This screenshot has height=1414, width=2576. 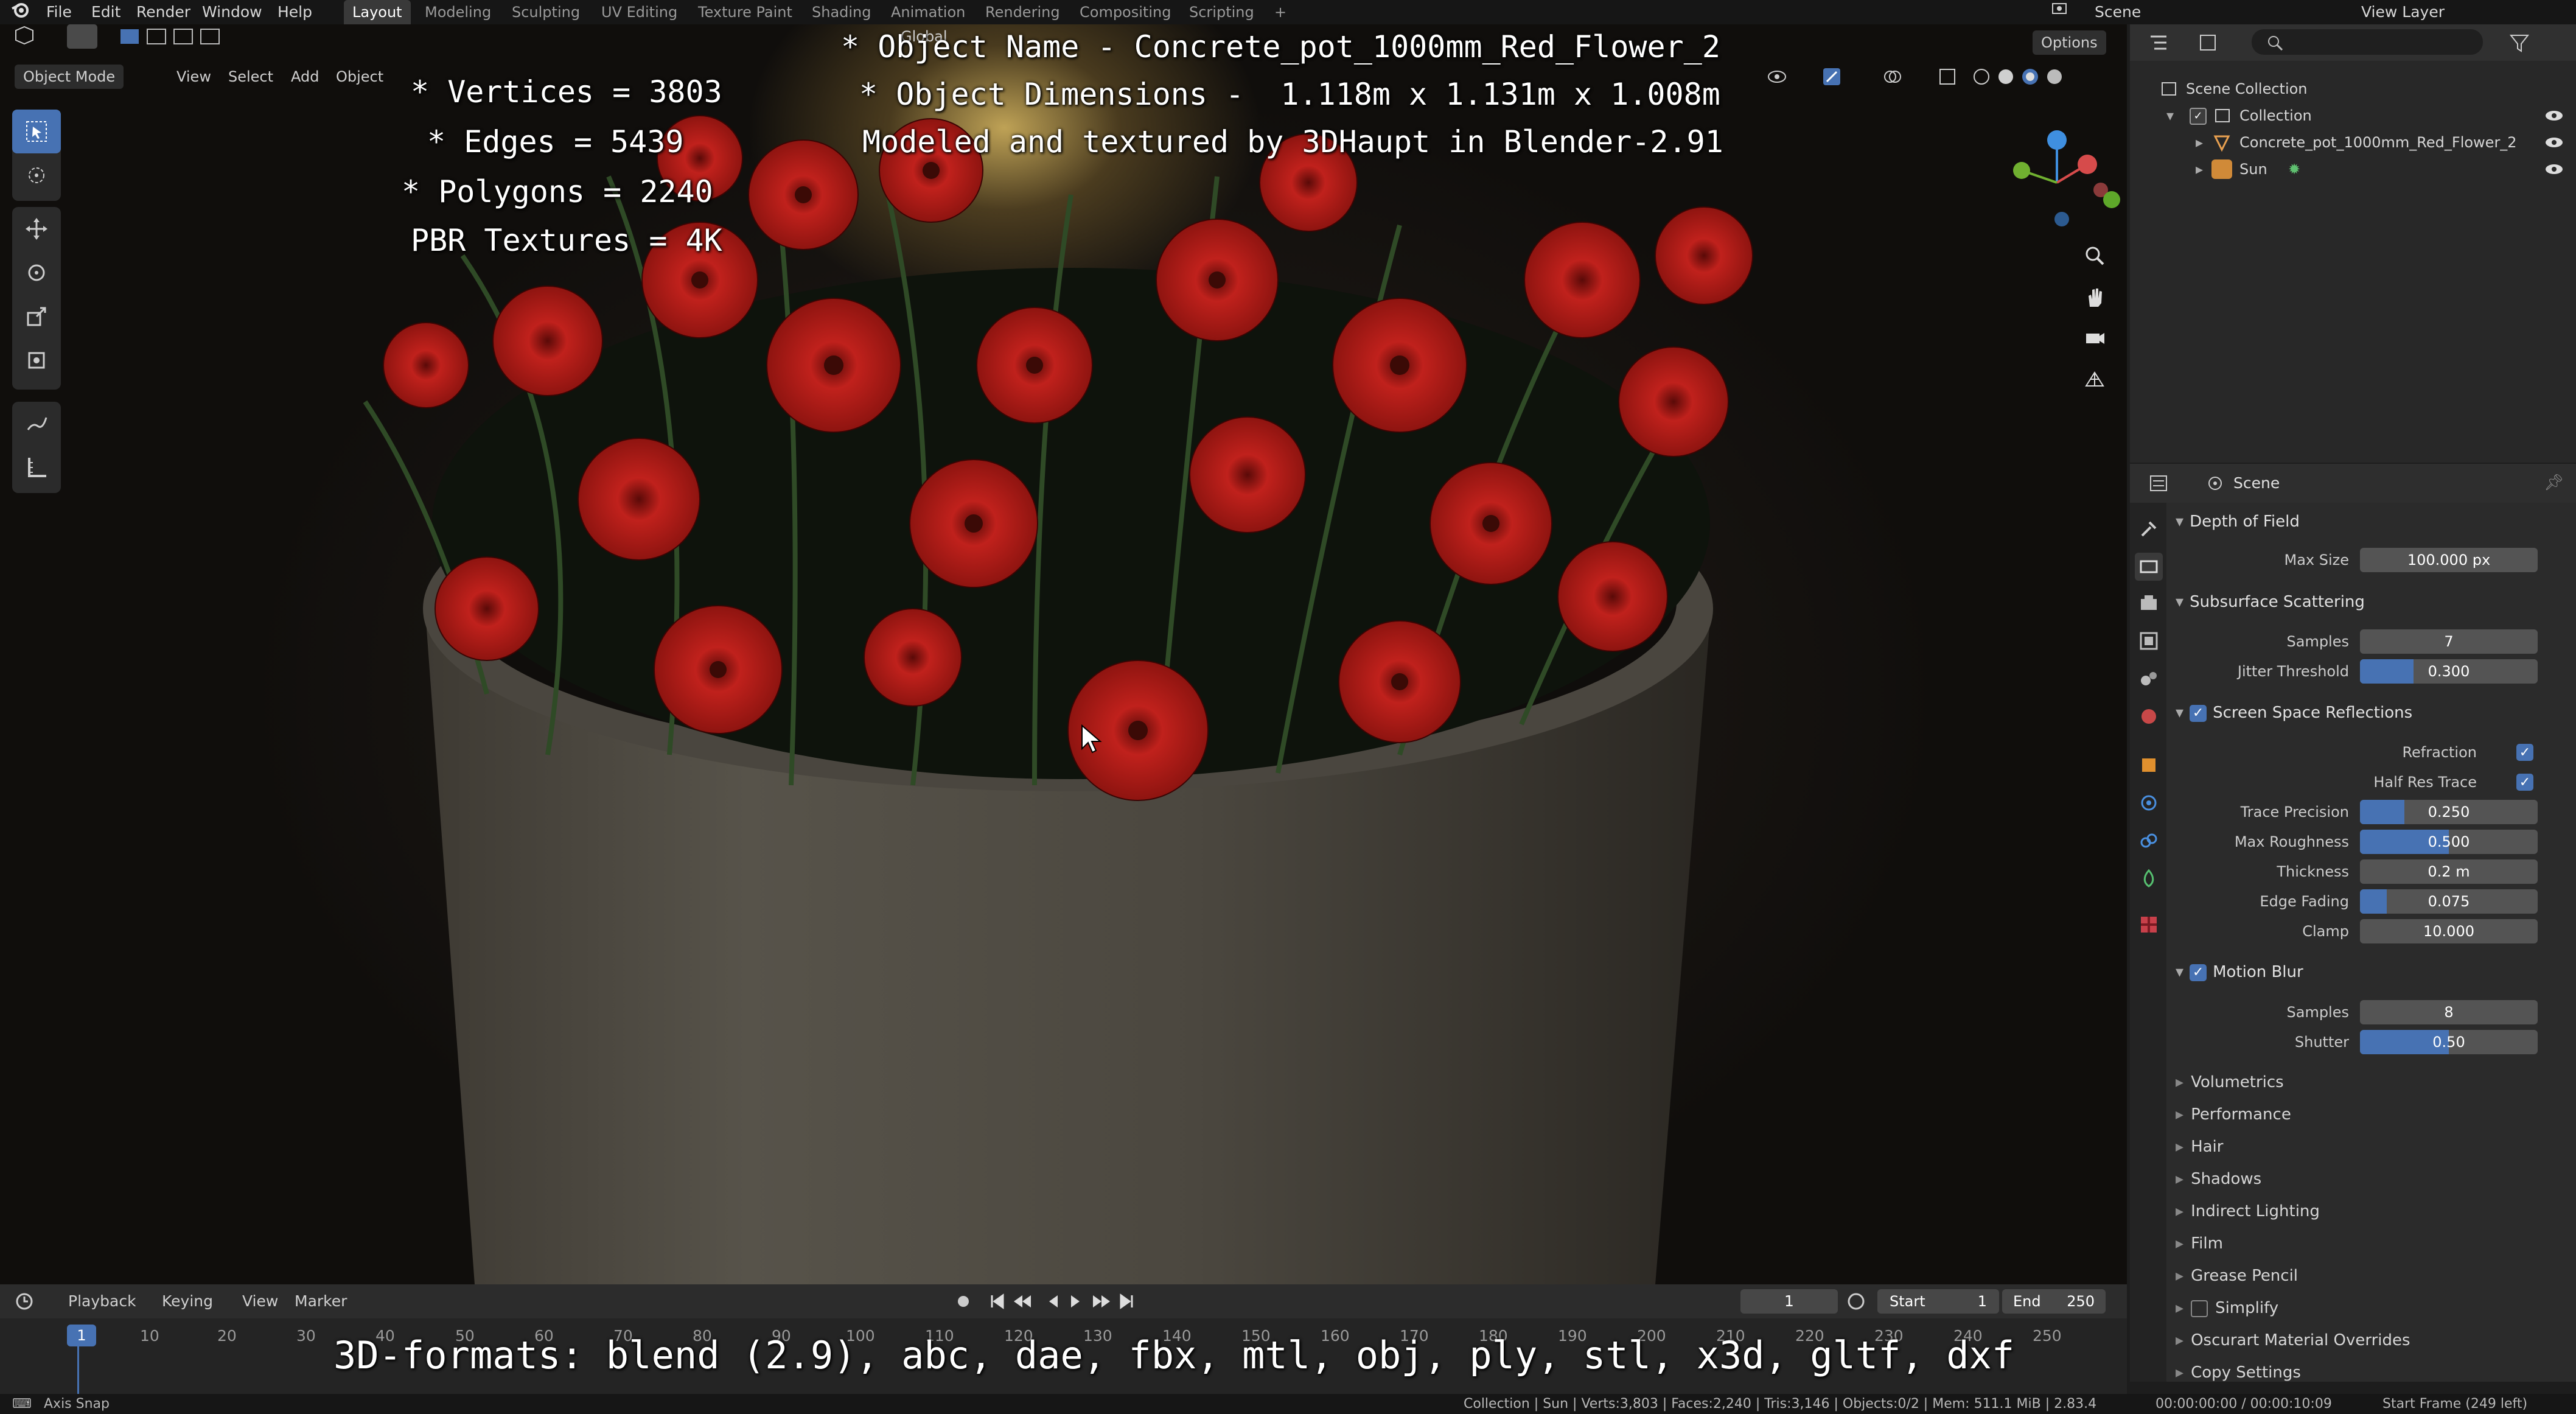 What do you see at coordinates (2118, 12) in the screenshot?
I see `scene-selector: Scene` at bounding box center [2118, 12].